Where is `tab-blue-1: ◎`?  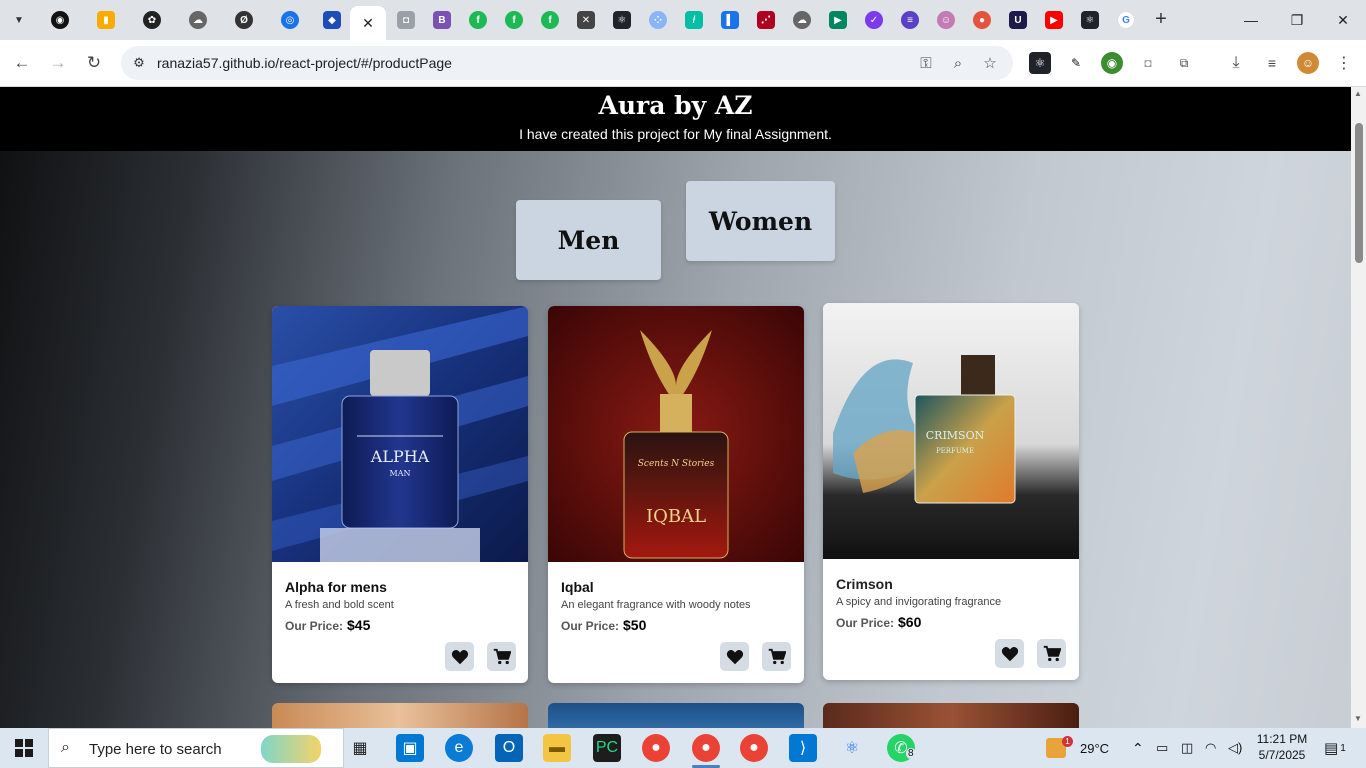 tab-blue-1: ◎ is located at coordinates (290, 20).